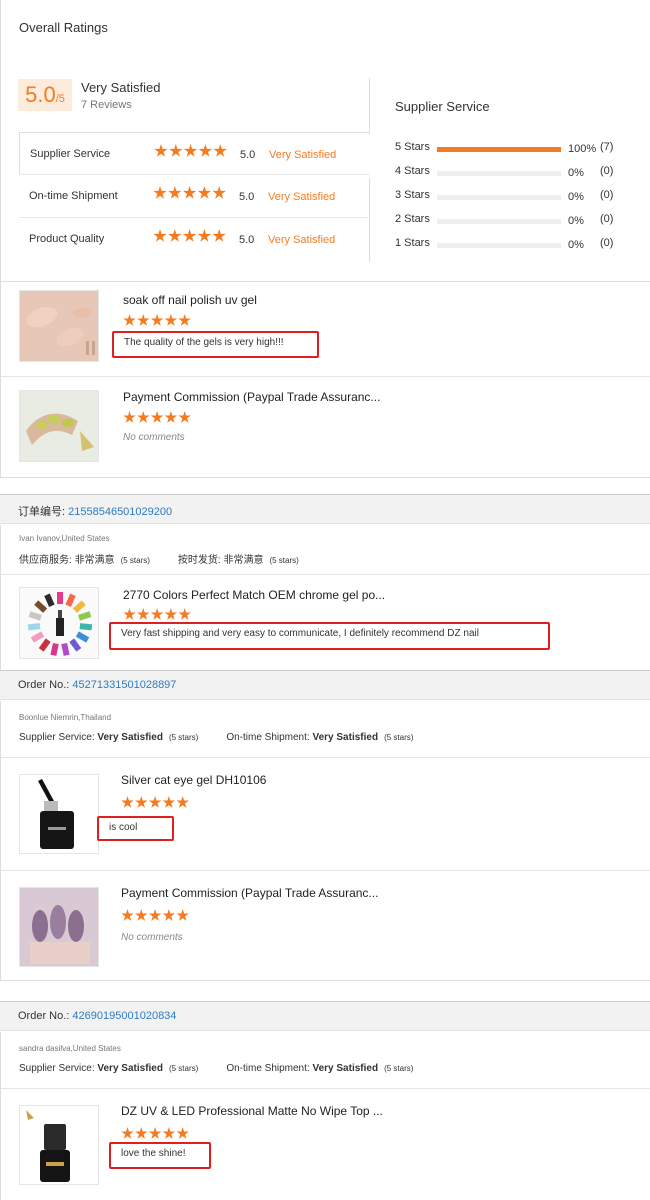 Image resolution: width=650 pixels, height=1200 pixels. Describe the element at coordinates (44, 1016) in the screenshot. I see `order-label: Order No.:` at that location.